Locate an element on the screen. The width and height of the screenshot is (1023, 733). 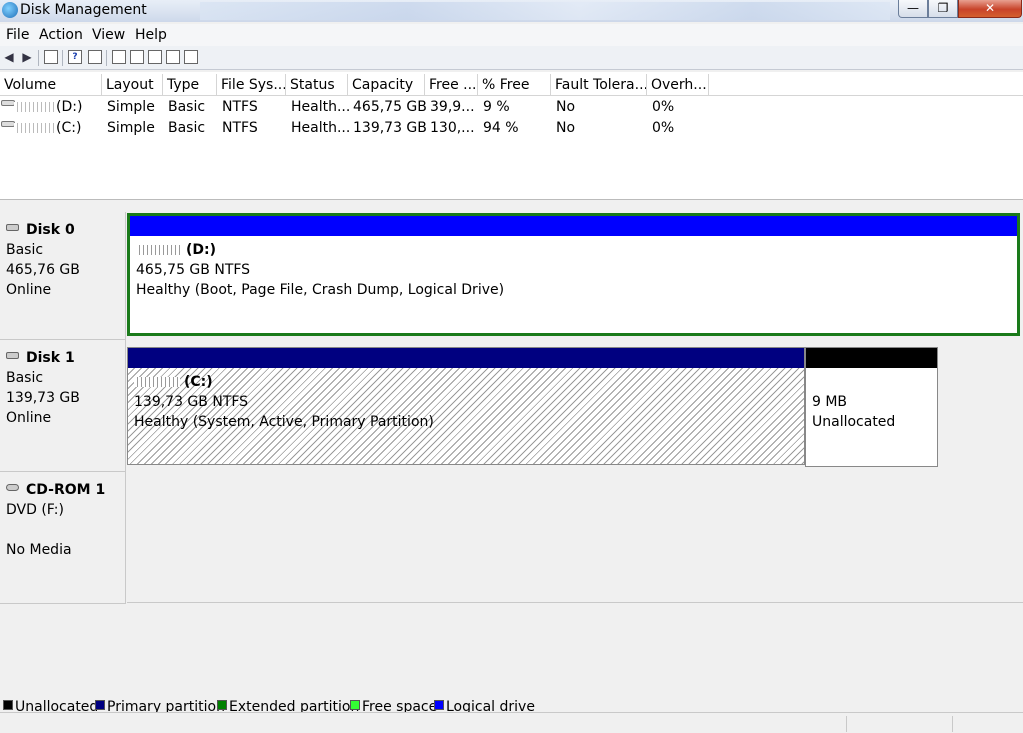
percent-free-cell: 94 % is located at coordinates (501, 128).